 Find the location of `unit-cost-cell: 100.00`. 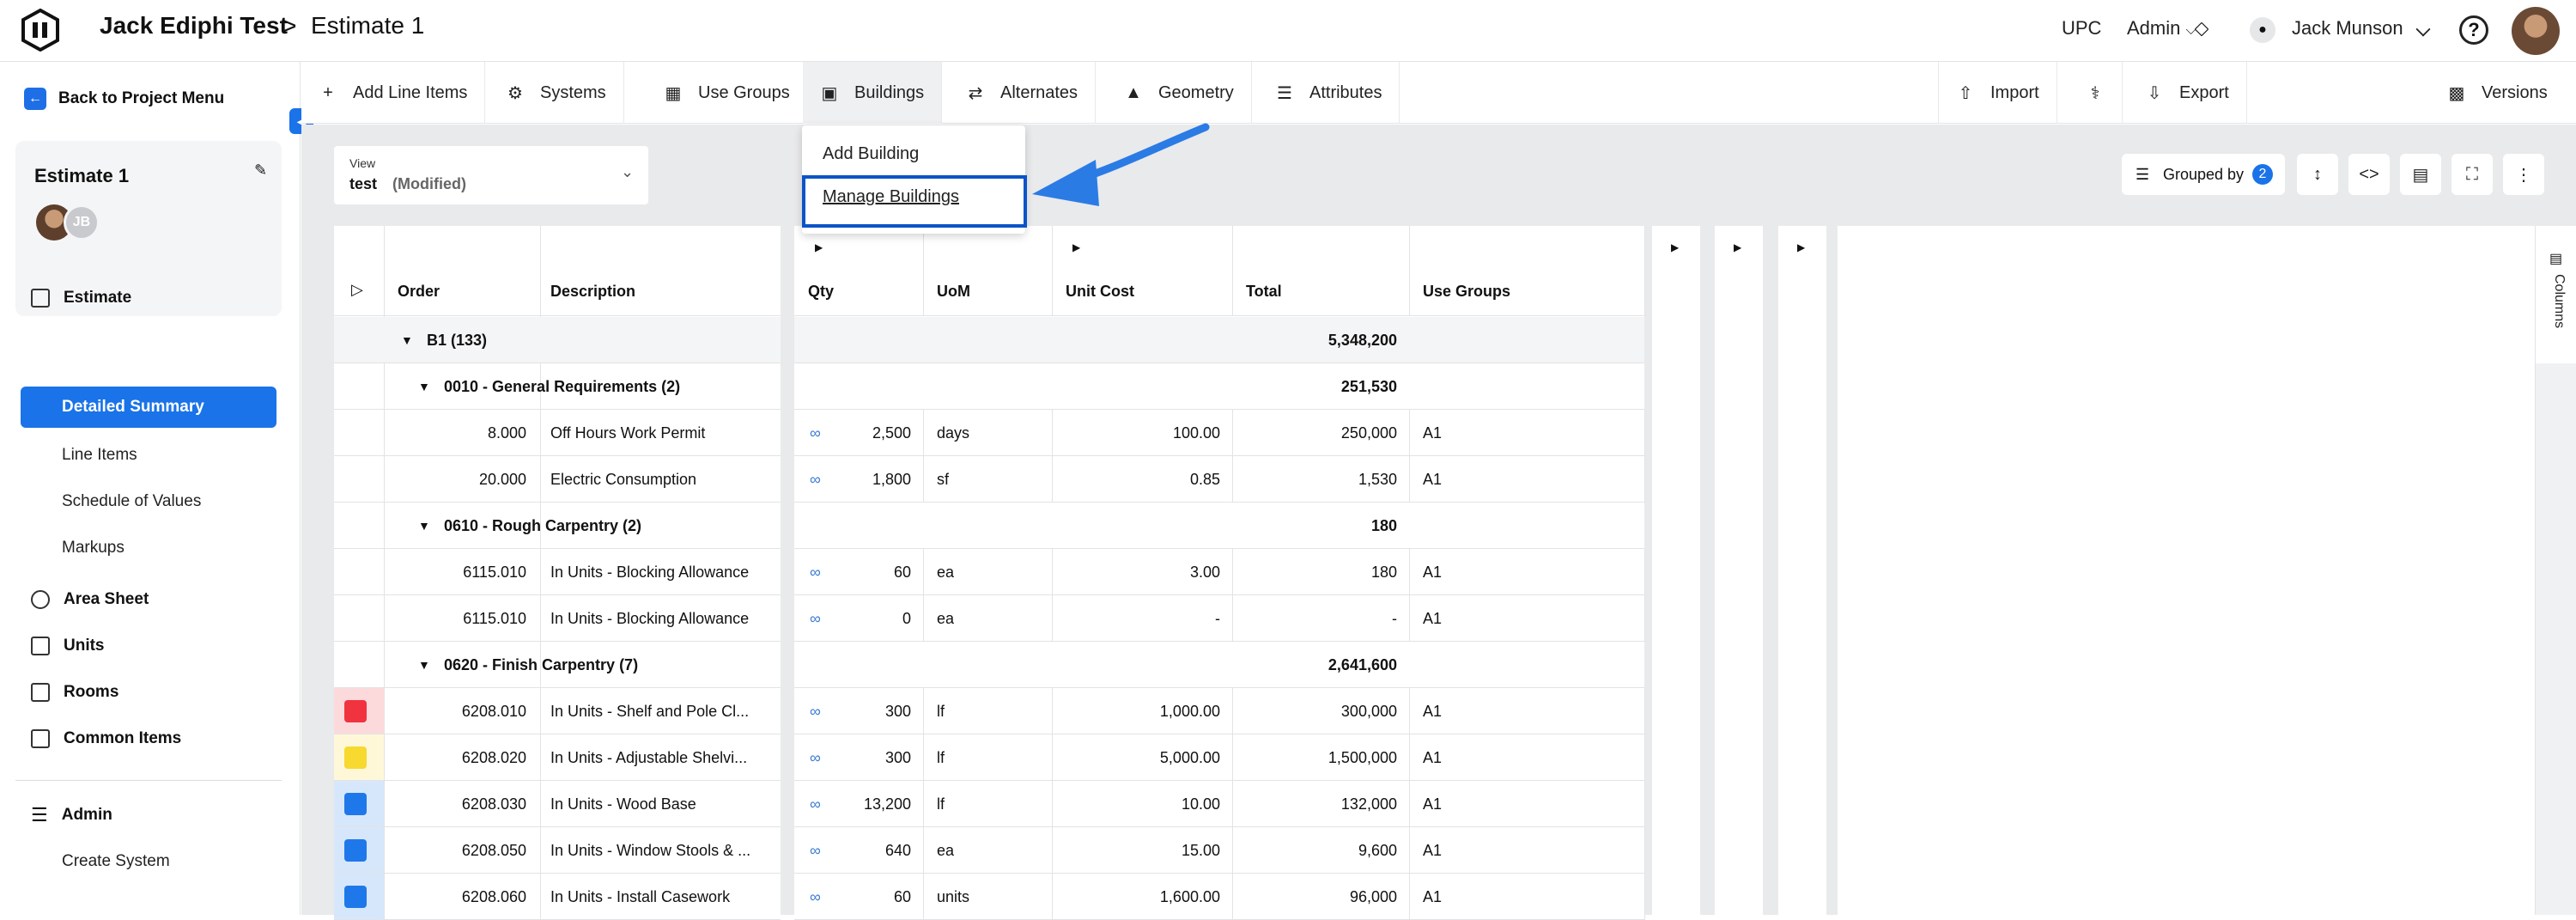

unit-cost-cell: 100.00 is located at coordinates (1142, 433).